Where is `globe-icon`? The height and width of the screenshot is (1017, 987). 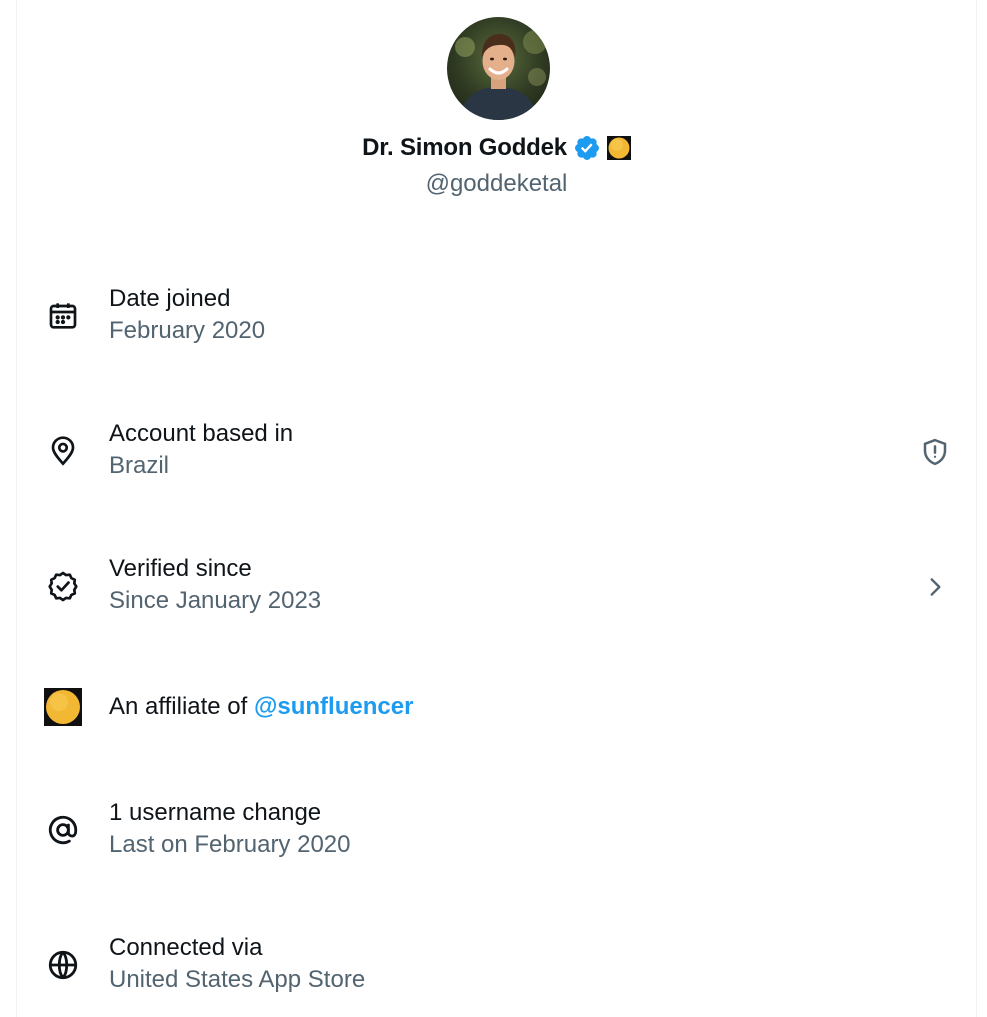
globe-icon is located at coordinates (63, 965).